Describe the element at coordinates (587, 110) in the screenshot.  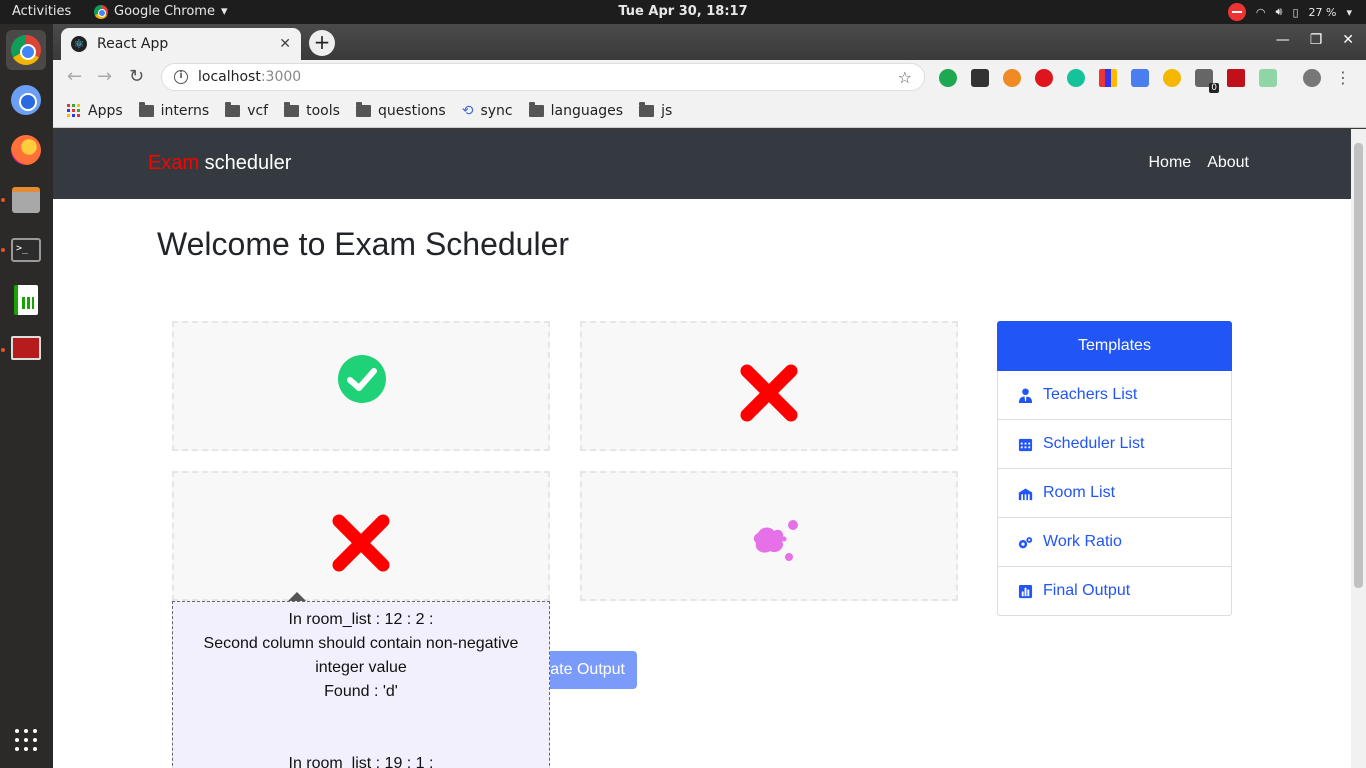
I see `bookmark-label: languages` at that location.